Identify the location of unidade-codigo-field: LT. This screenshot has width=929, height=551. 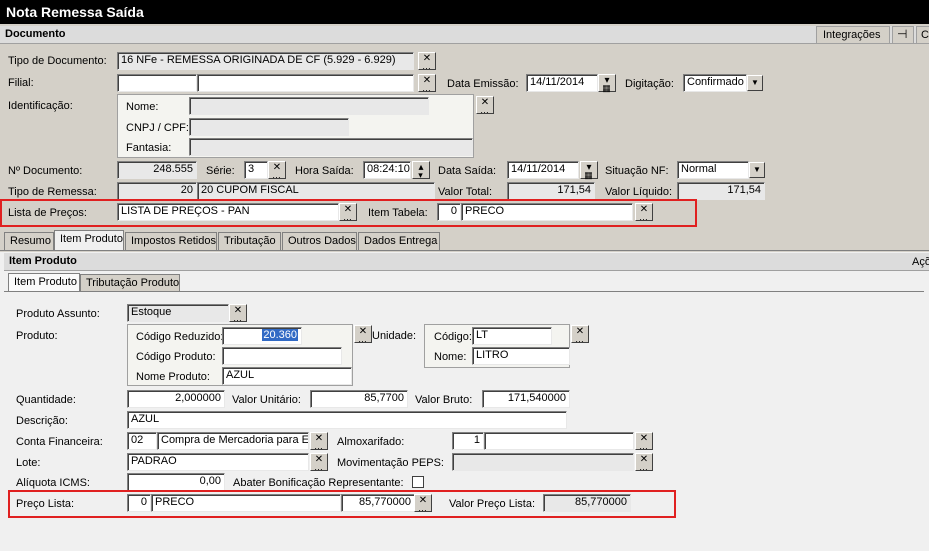
(512, 336).